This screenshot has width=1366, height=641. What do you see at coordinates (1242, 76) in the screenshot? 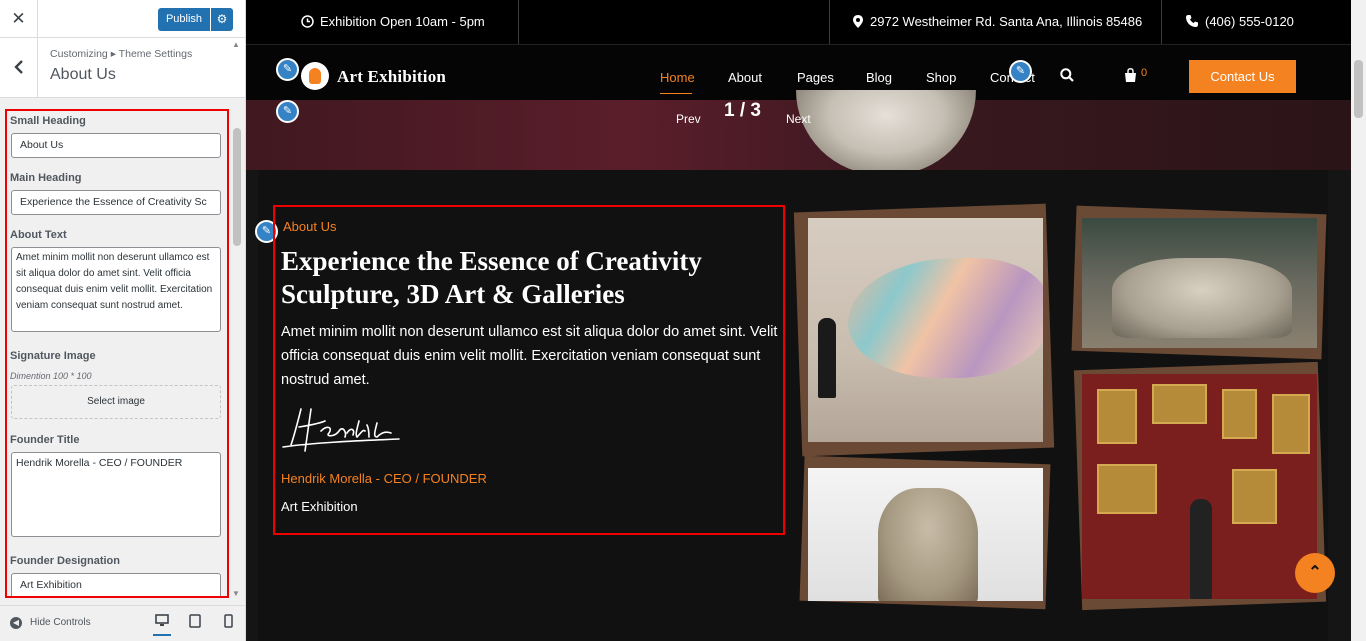
I see `contact-us-button: Contact Us` at bounding box center [1242, 76].